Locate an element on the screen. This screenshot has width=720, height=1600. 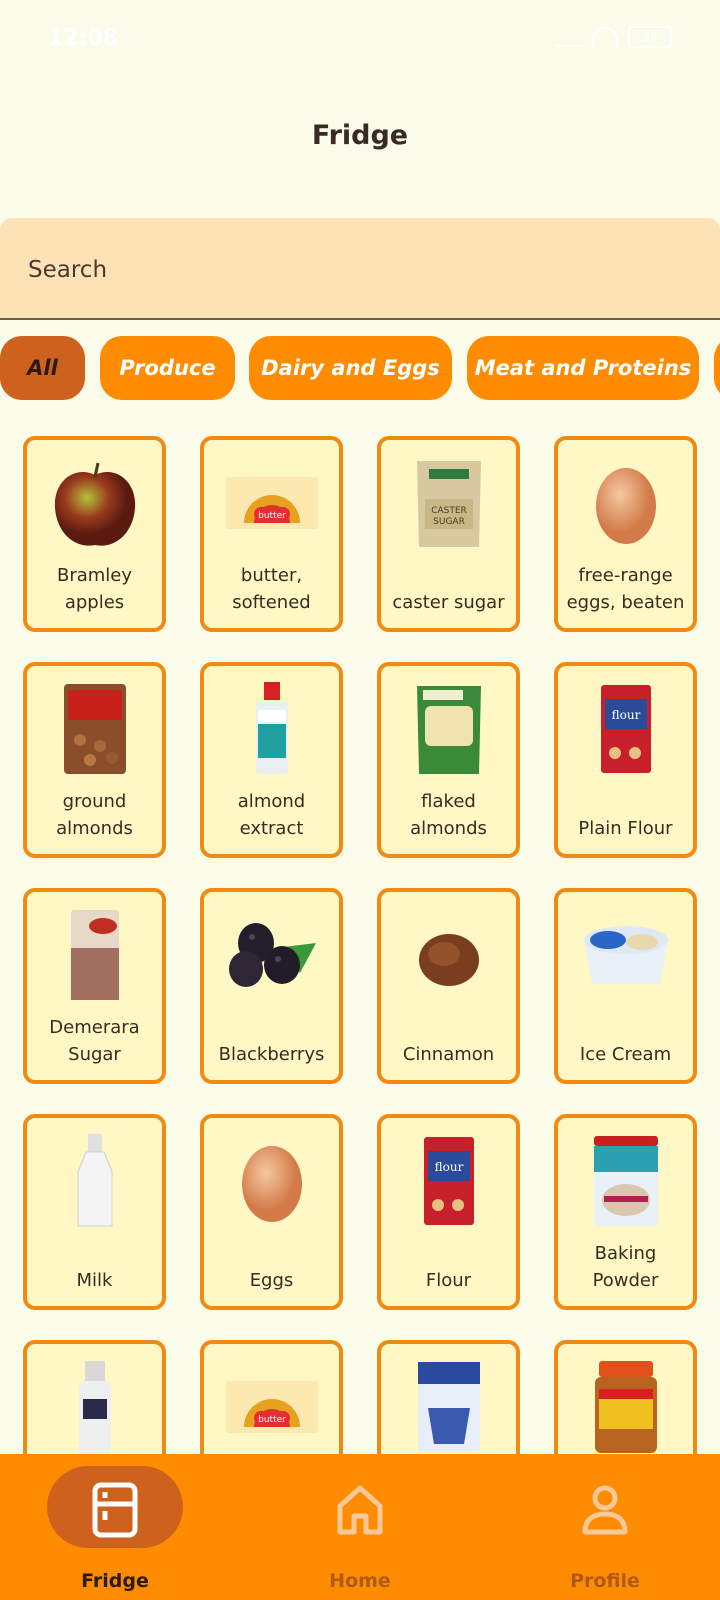
item-label: Demerara Sugar is located at coordinates (94, 1041).